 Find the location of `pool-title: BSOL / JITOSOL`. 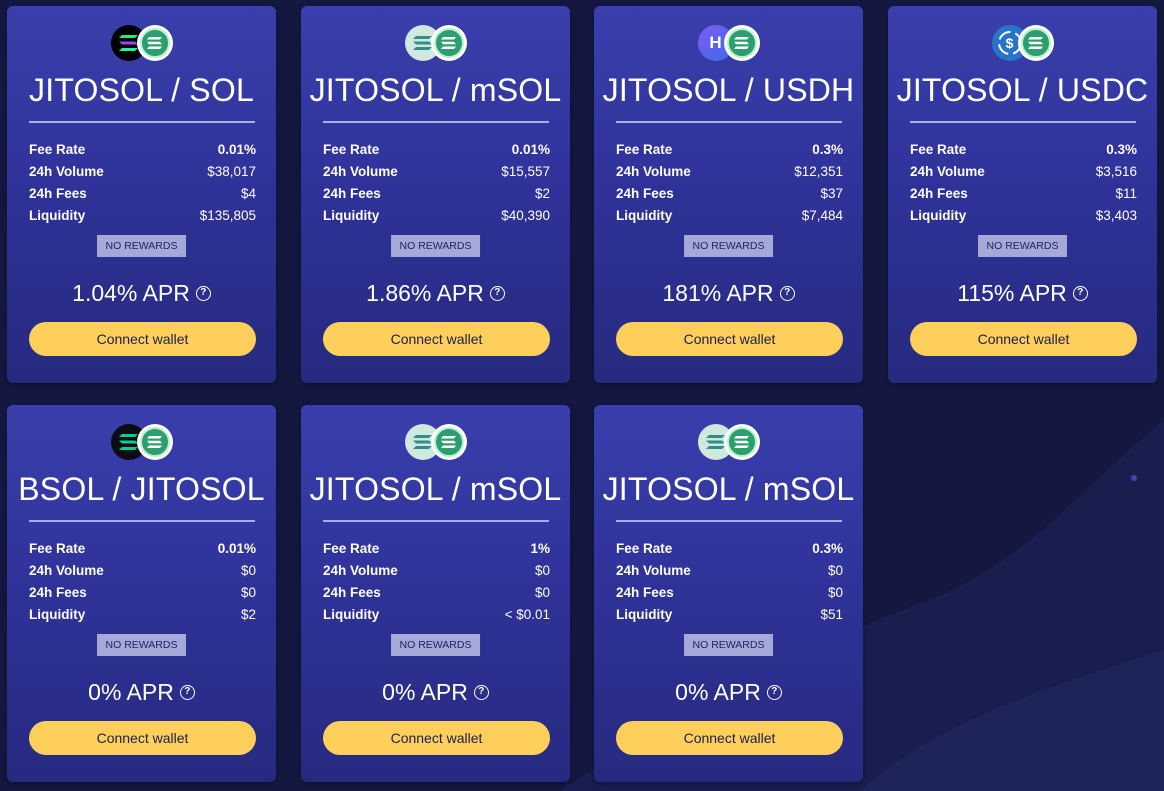

pool-title: BSOL / JITOSOL is located at coordinates (141, 489).